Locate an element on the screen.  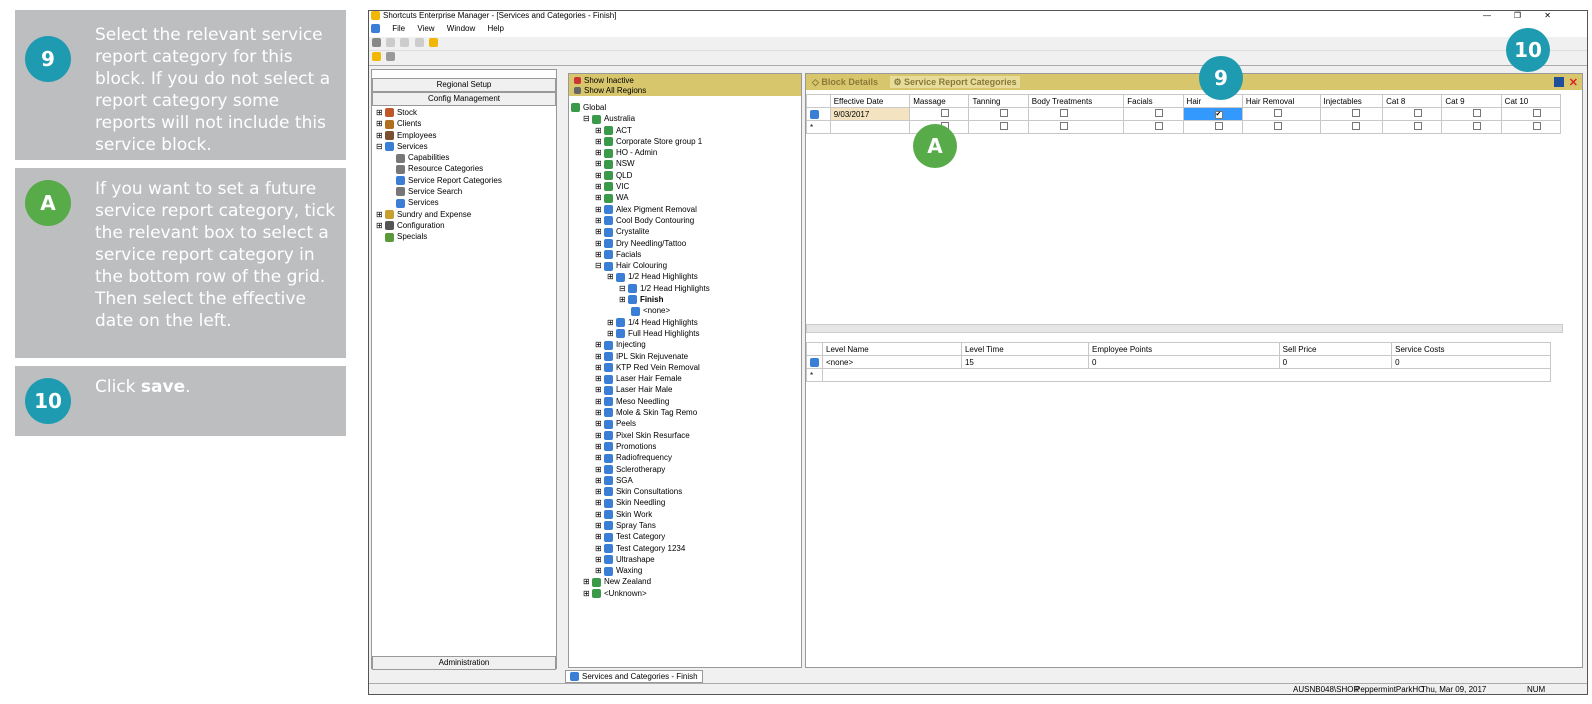
effective-date-cell is located at coordinates (870, 127).